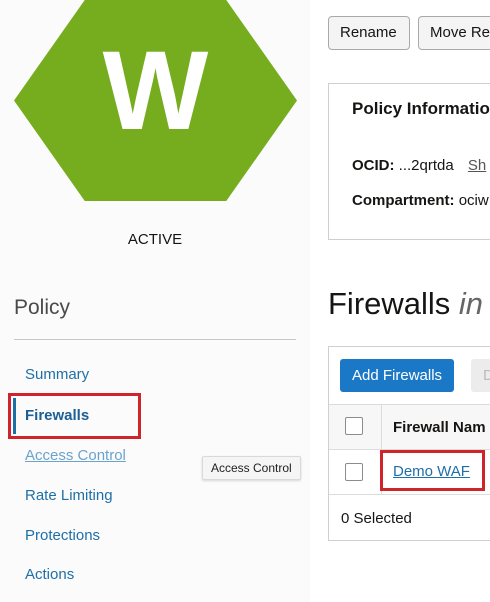  Describe the element at coordinates (480, 375) in the screenshot. I see `disabled-action-button: D` at that location.